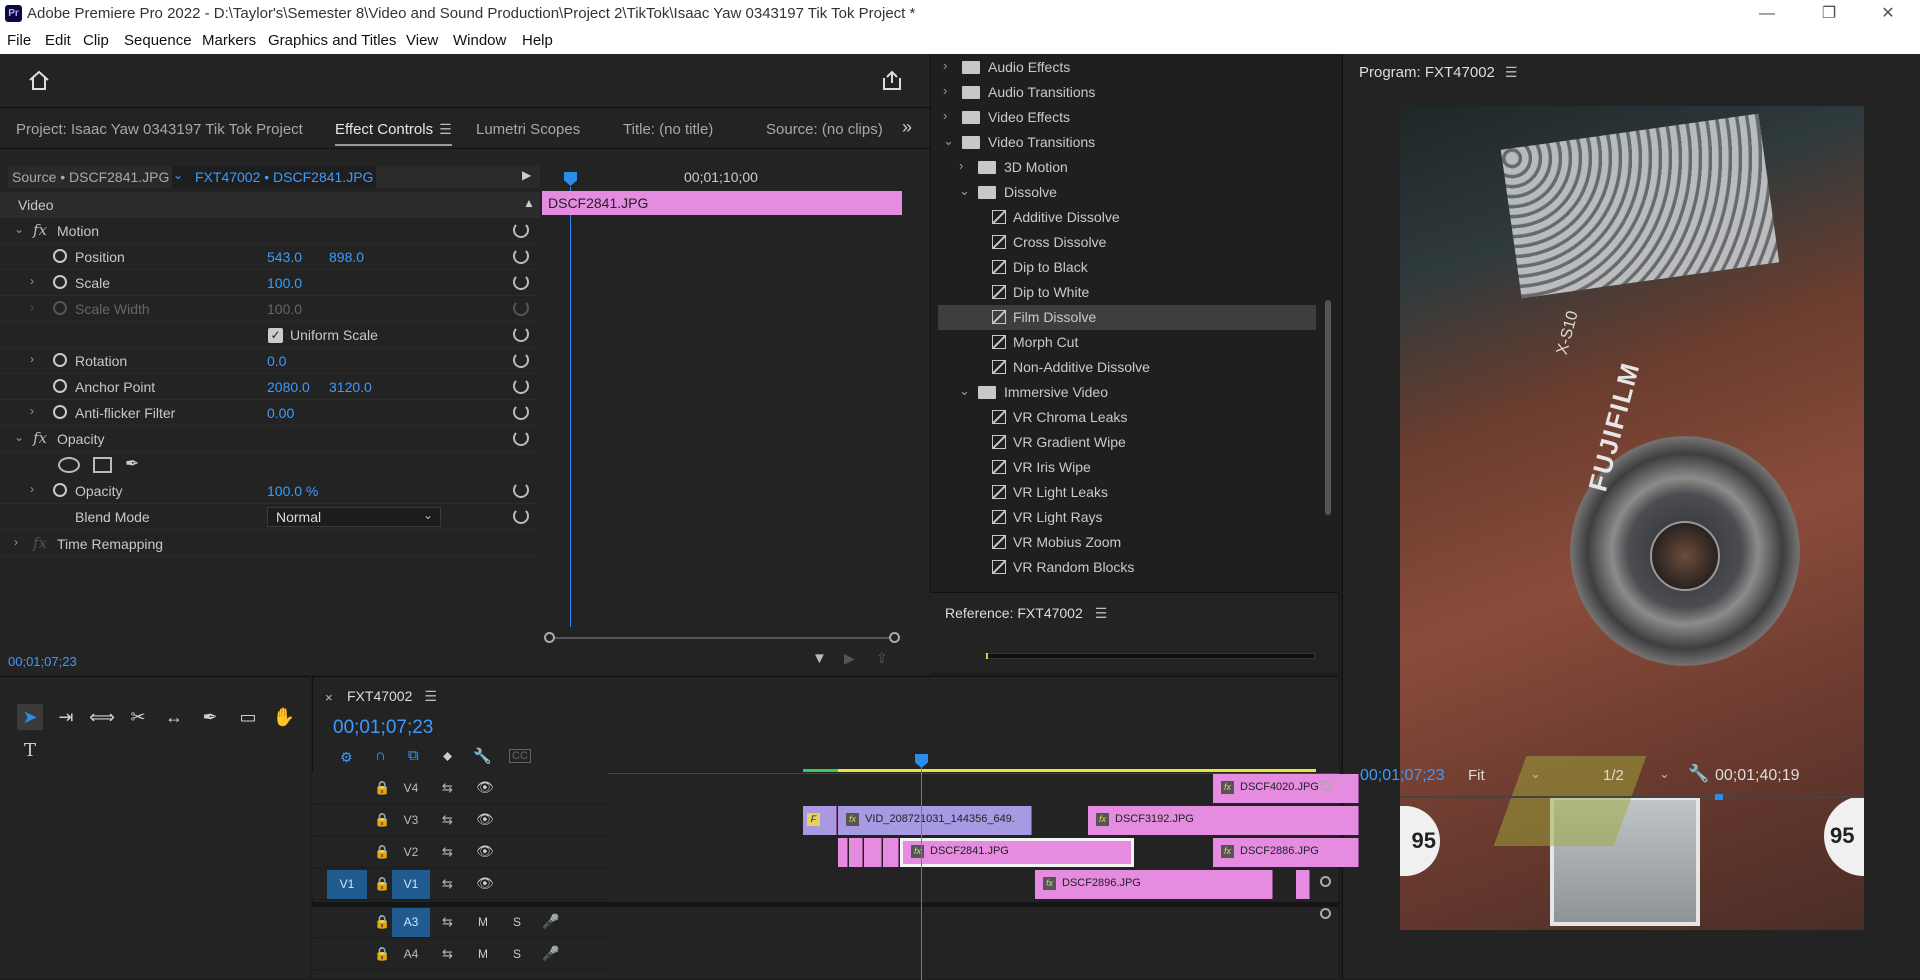 Image resolution: width=1920 pixels, height=980 pixels. What do you see at coordinates (1698, 774) in the screenshot?
I see `wrench-icon: 🔧` at bounding box center [1698, 774].